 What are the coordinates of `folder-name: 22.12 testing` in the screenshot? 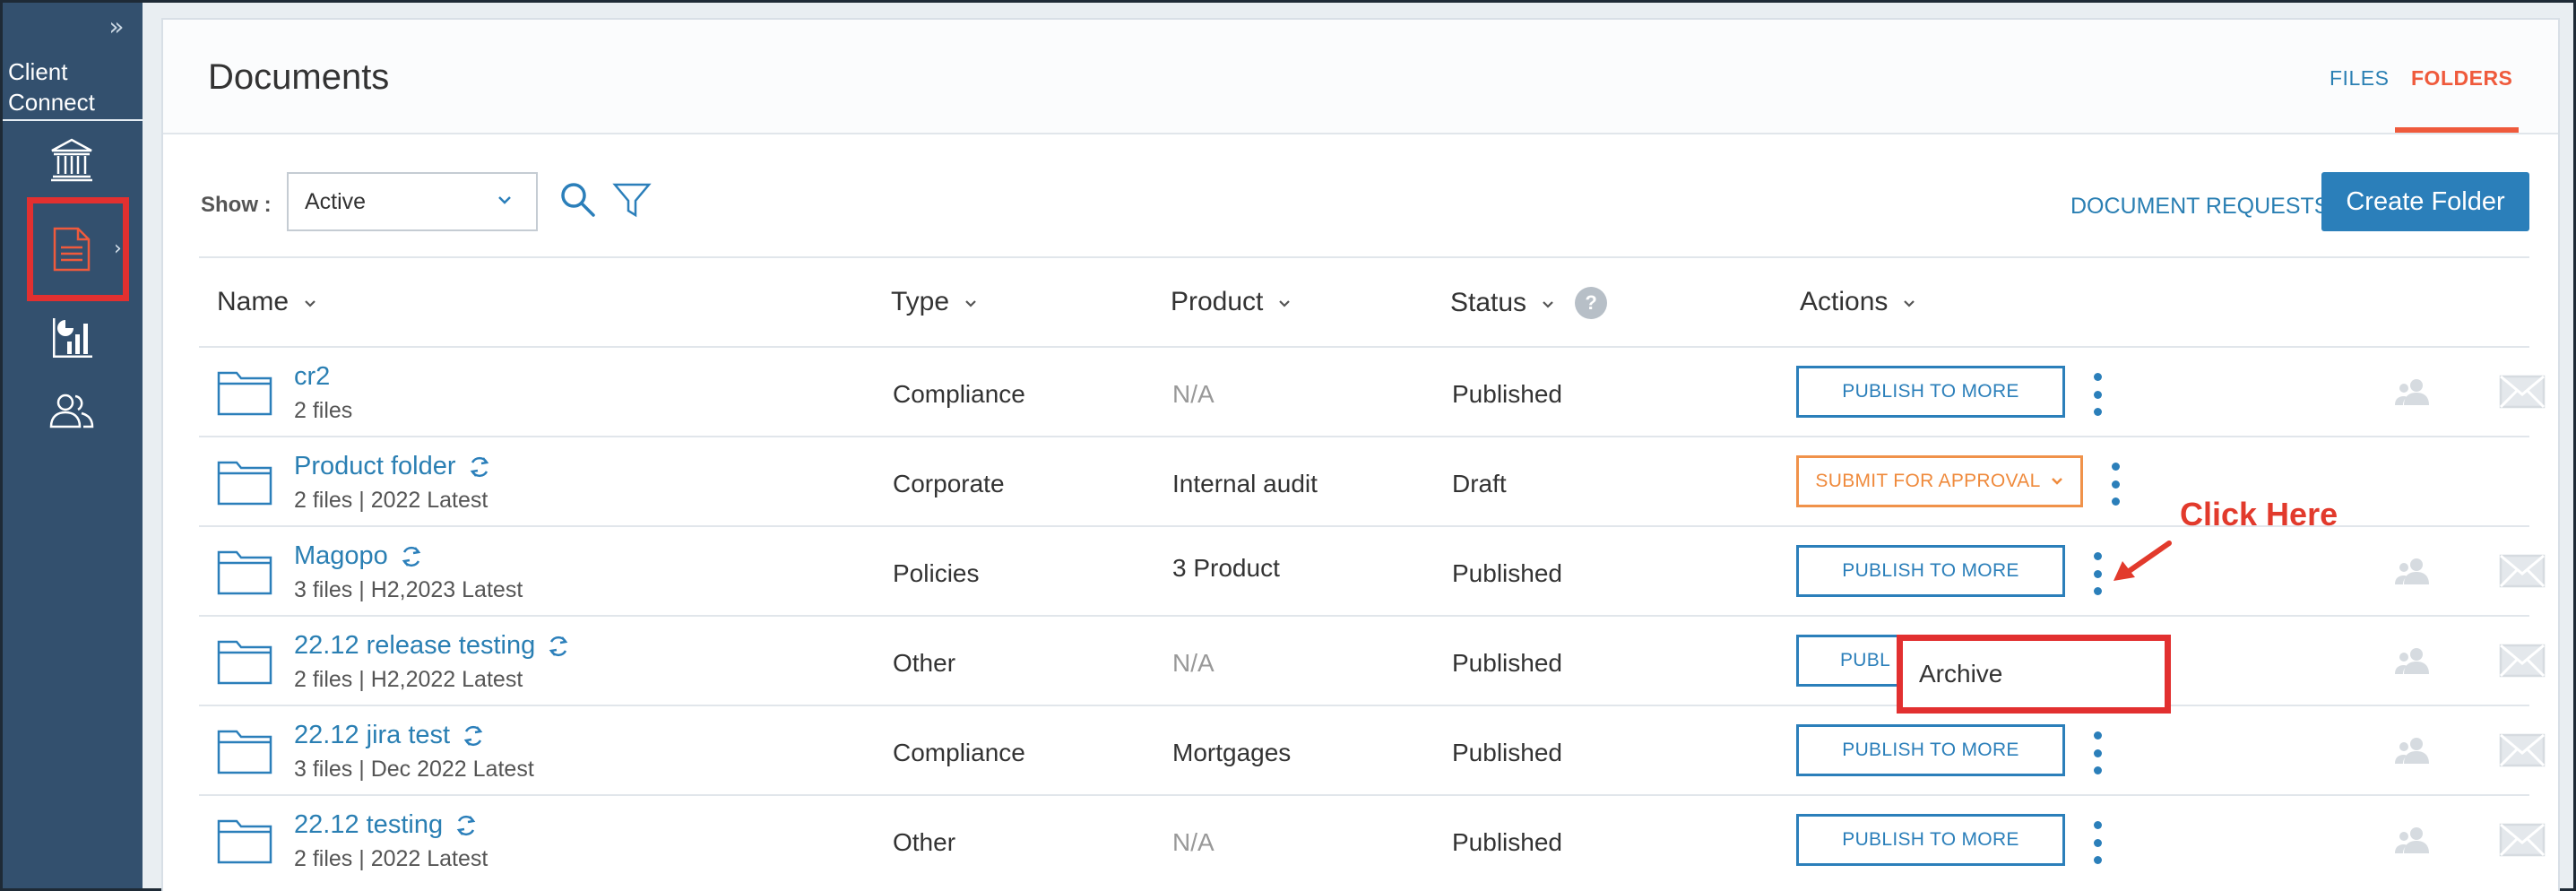 It's located at (369, 824).